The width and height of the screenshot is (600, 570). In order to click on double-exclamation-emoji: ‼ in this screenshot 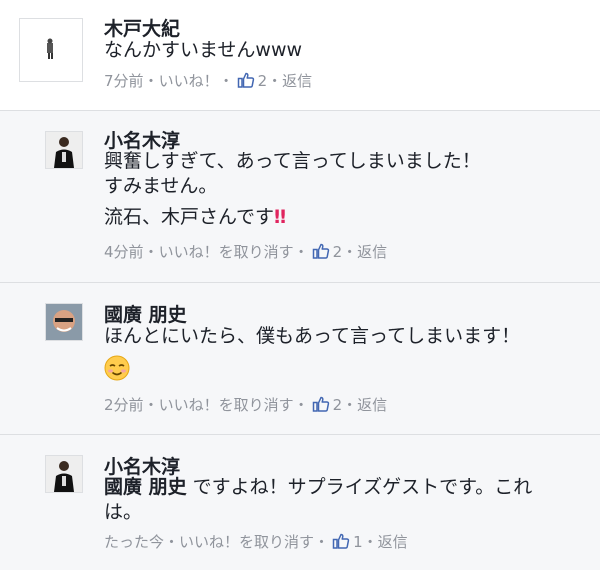, I will do `click(280, 217)`.